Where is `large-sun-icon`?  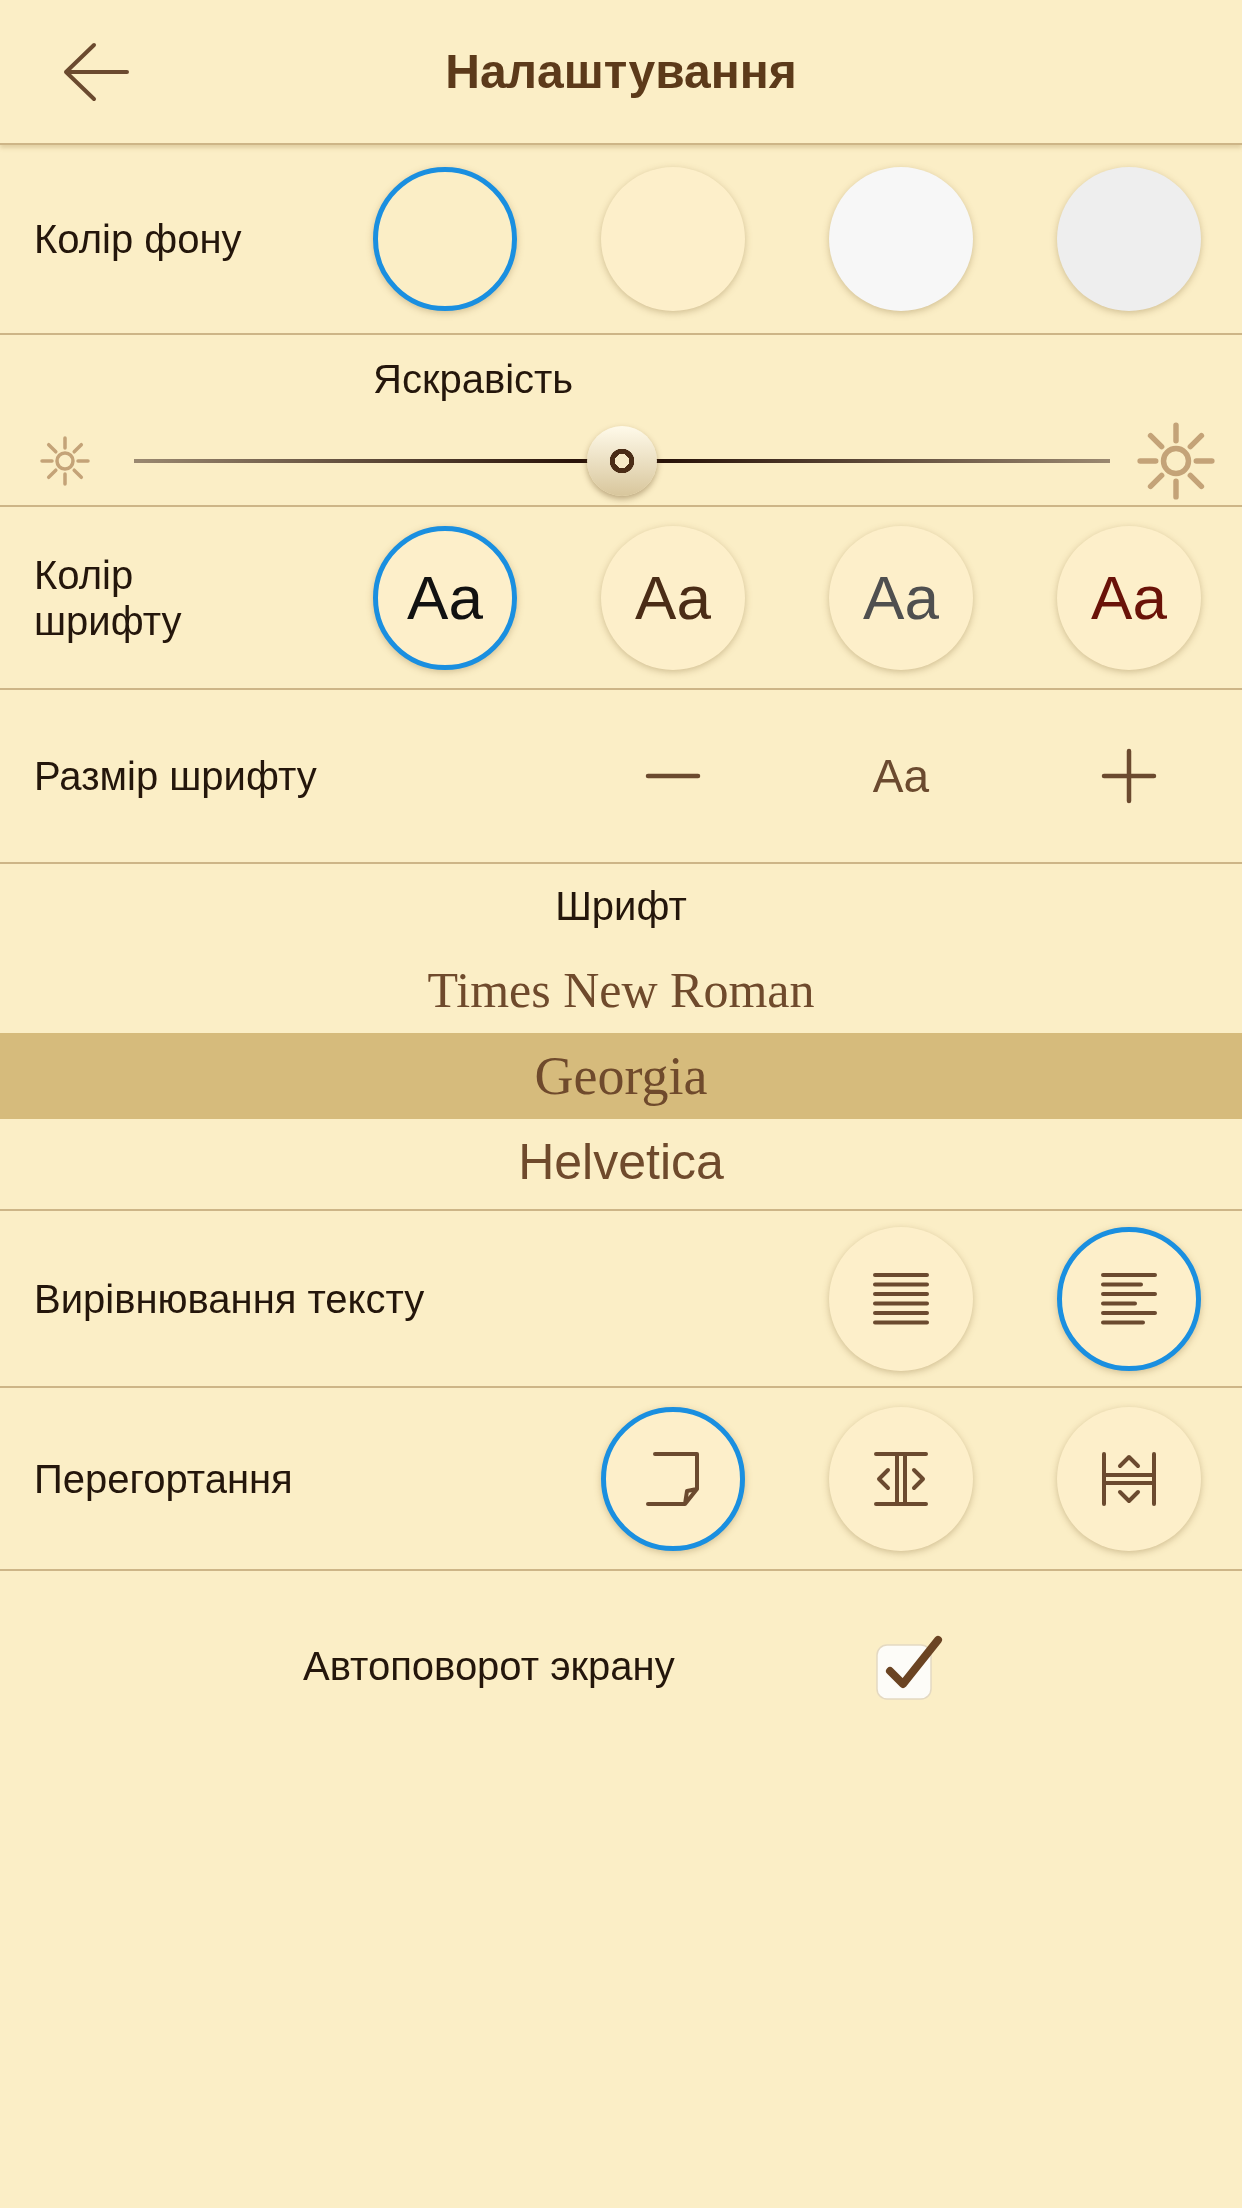
large-sun-icon is located at coordinates (1176, 461).